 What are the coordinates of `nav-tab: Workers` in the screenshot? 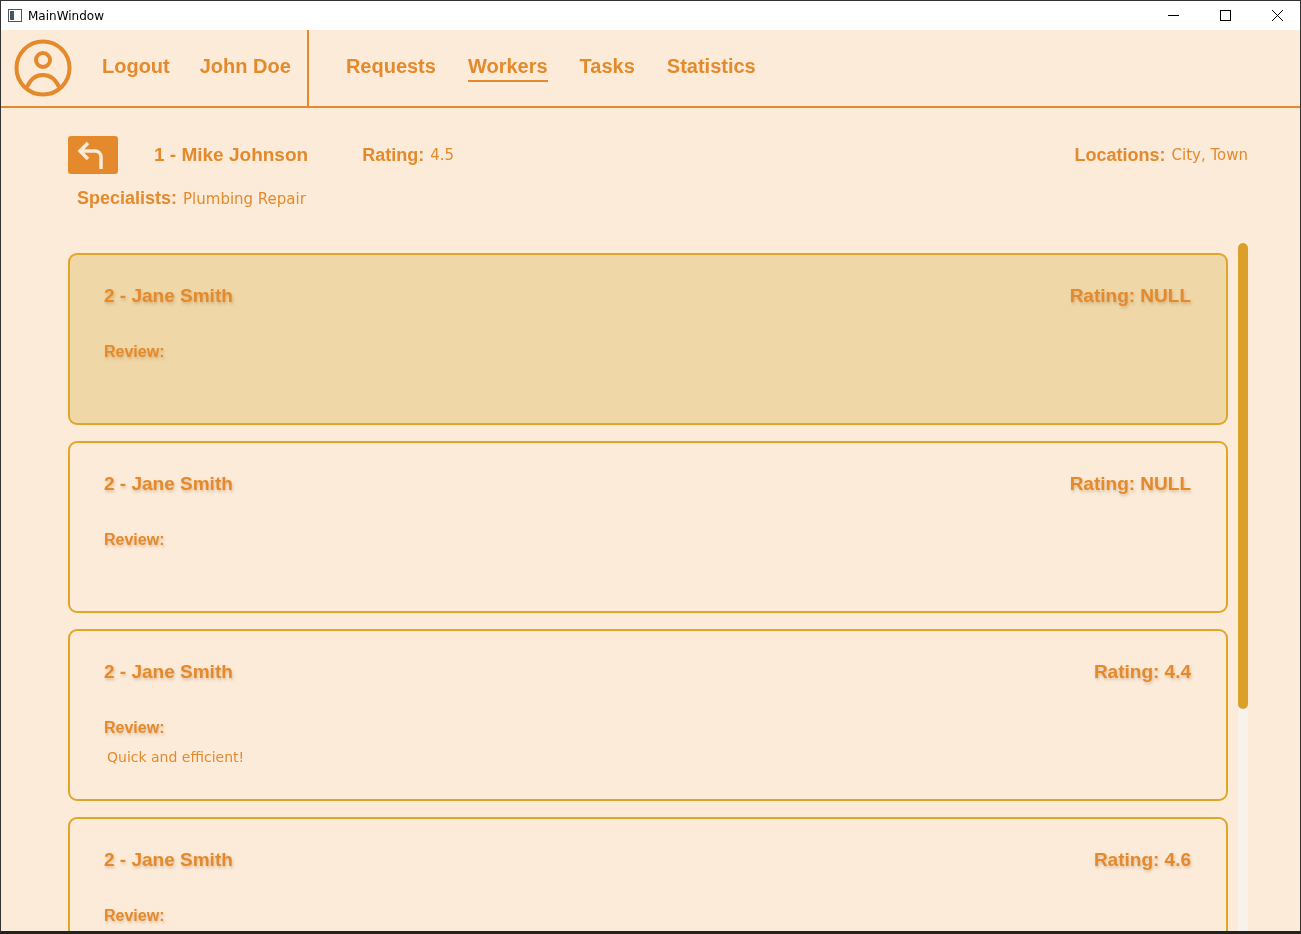 It's located at (507, 68).